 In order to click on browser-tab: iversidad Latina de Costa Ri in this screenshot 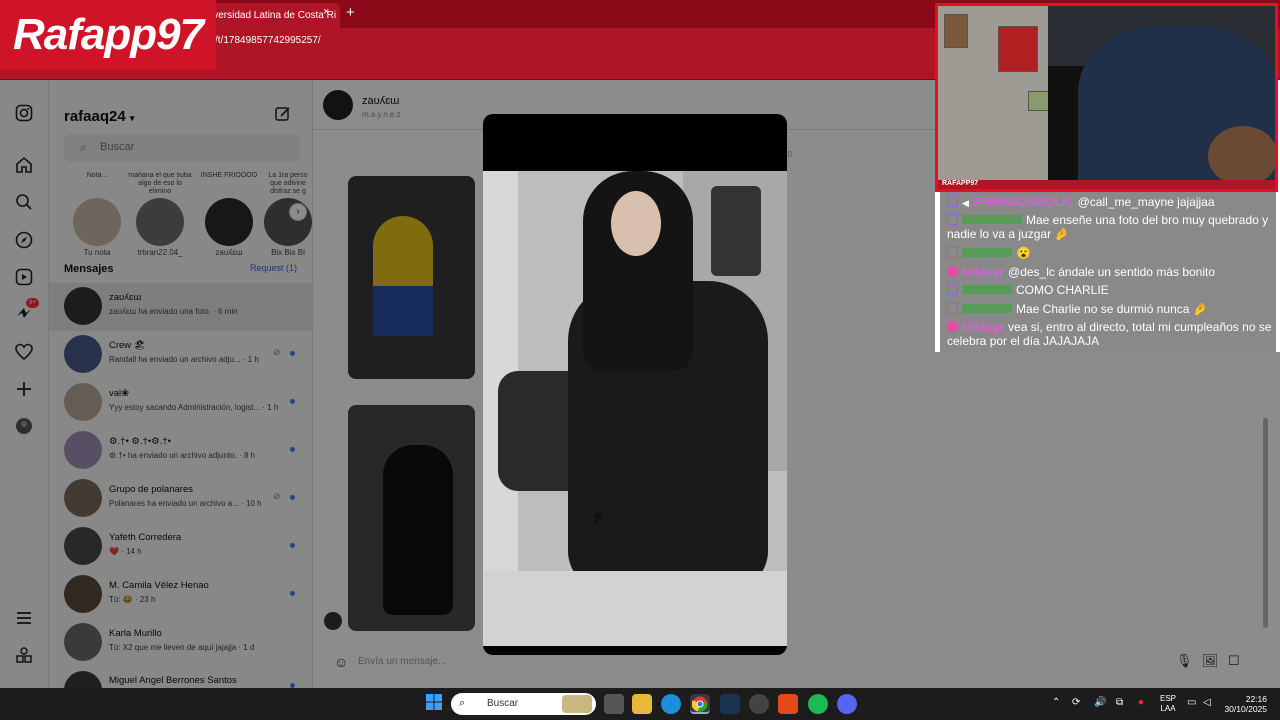, I will do `click(272, 15)`.